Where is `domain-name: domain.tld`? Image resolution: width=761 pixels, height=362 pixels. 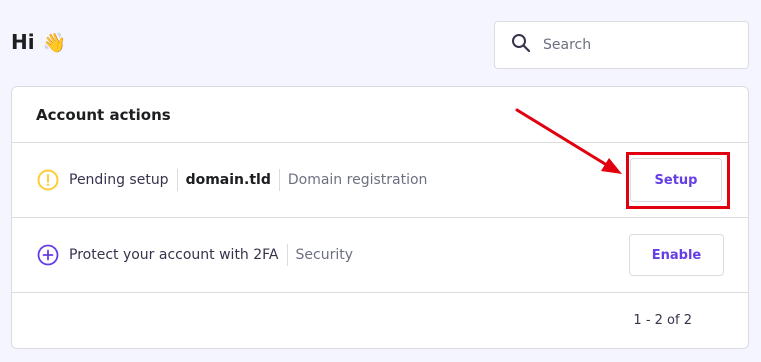 domain-name: domain.tld is located at coordinates (228, 180).